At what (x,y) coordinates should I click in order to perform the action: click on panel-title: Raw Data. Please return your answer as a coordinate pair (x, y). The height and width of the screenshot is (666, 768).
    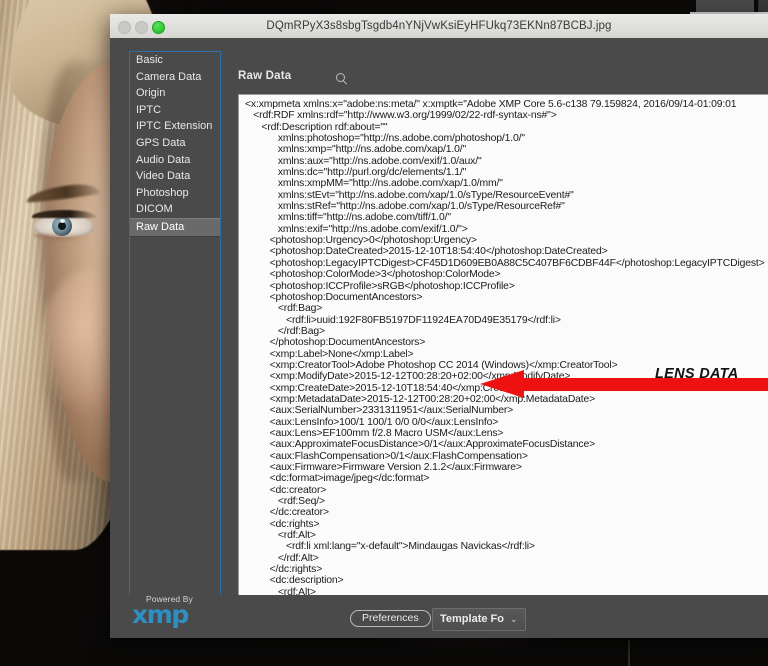
    Looking at the image, I should click on (265, 76).